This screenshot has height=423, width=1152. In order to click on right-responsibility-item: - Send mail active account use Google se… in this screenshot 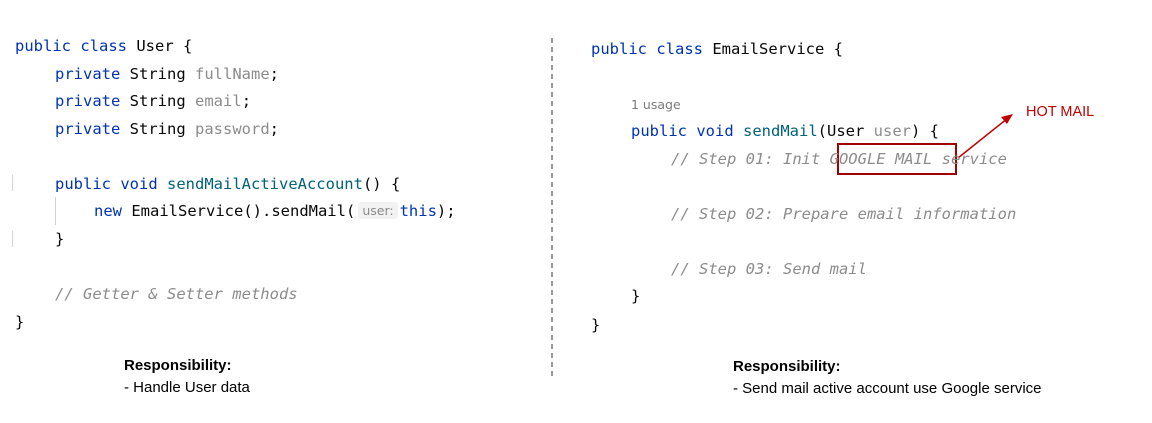, I will do `click(887, 388)`.